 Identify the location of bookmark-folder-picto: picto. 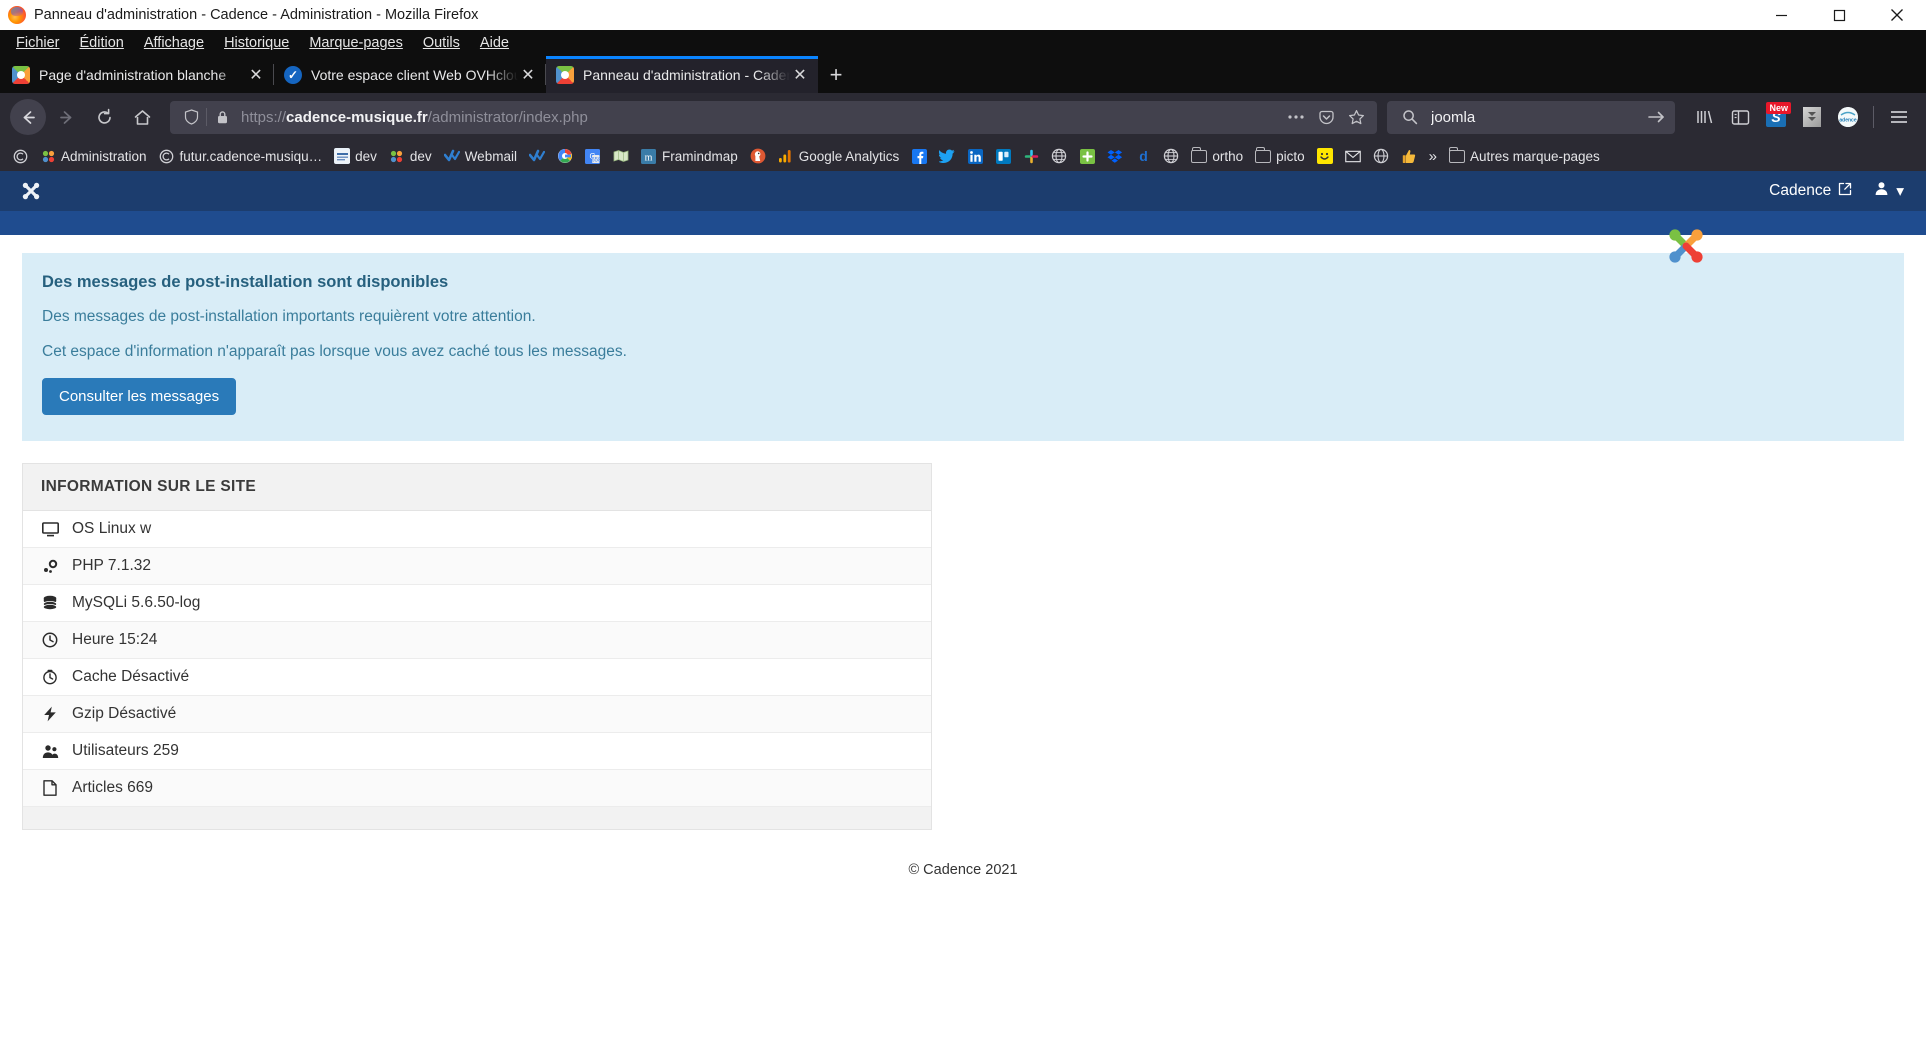
(1280, 156).